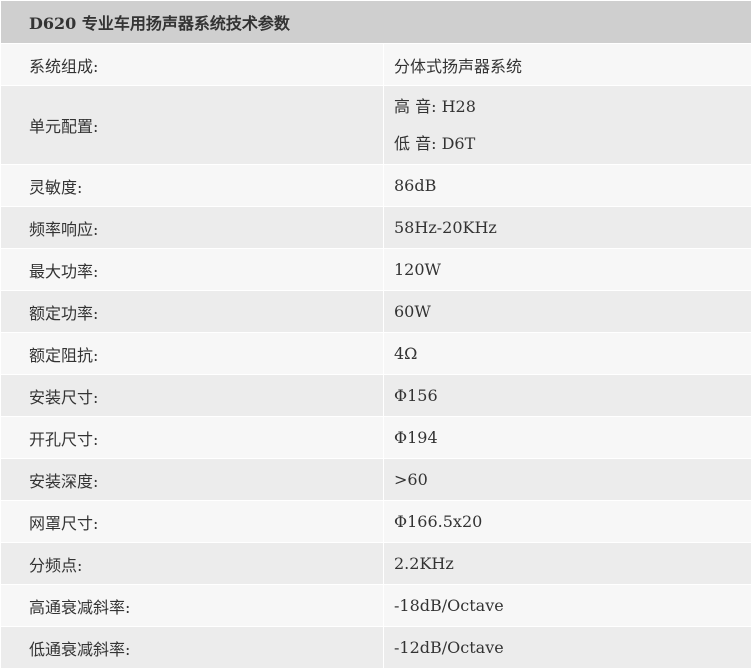  I want to click on spec-label: 网罩尺寸:, so click(192, 521).